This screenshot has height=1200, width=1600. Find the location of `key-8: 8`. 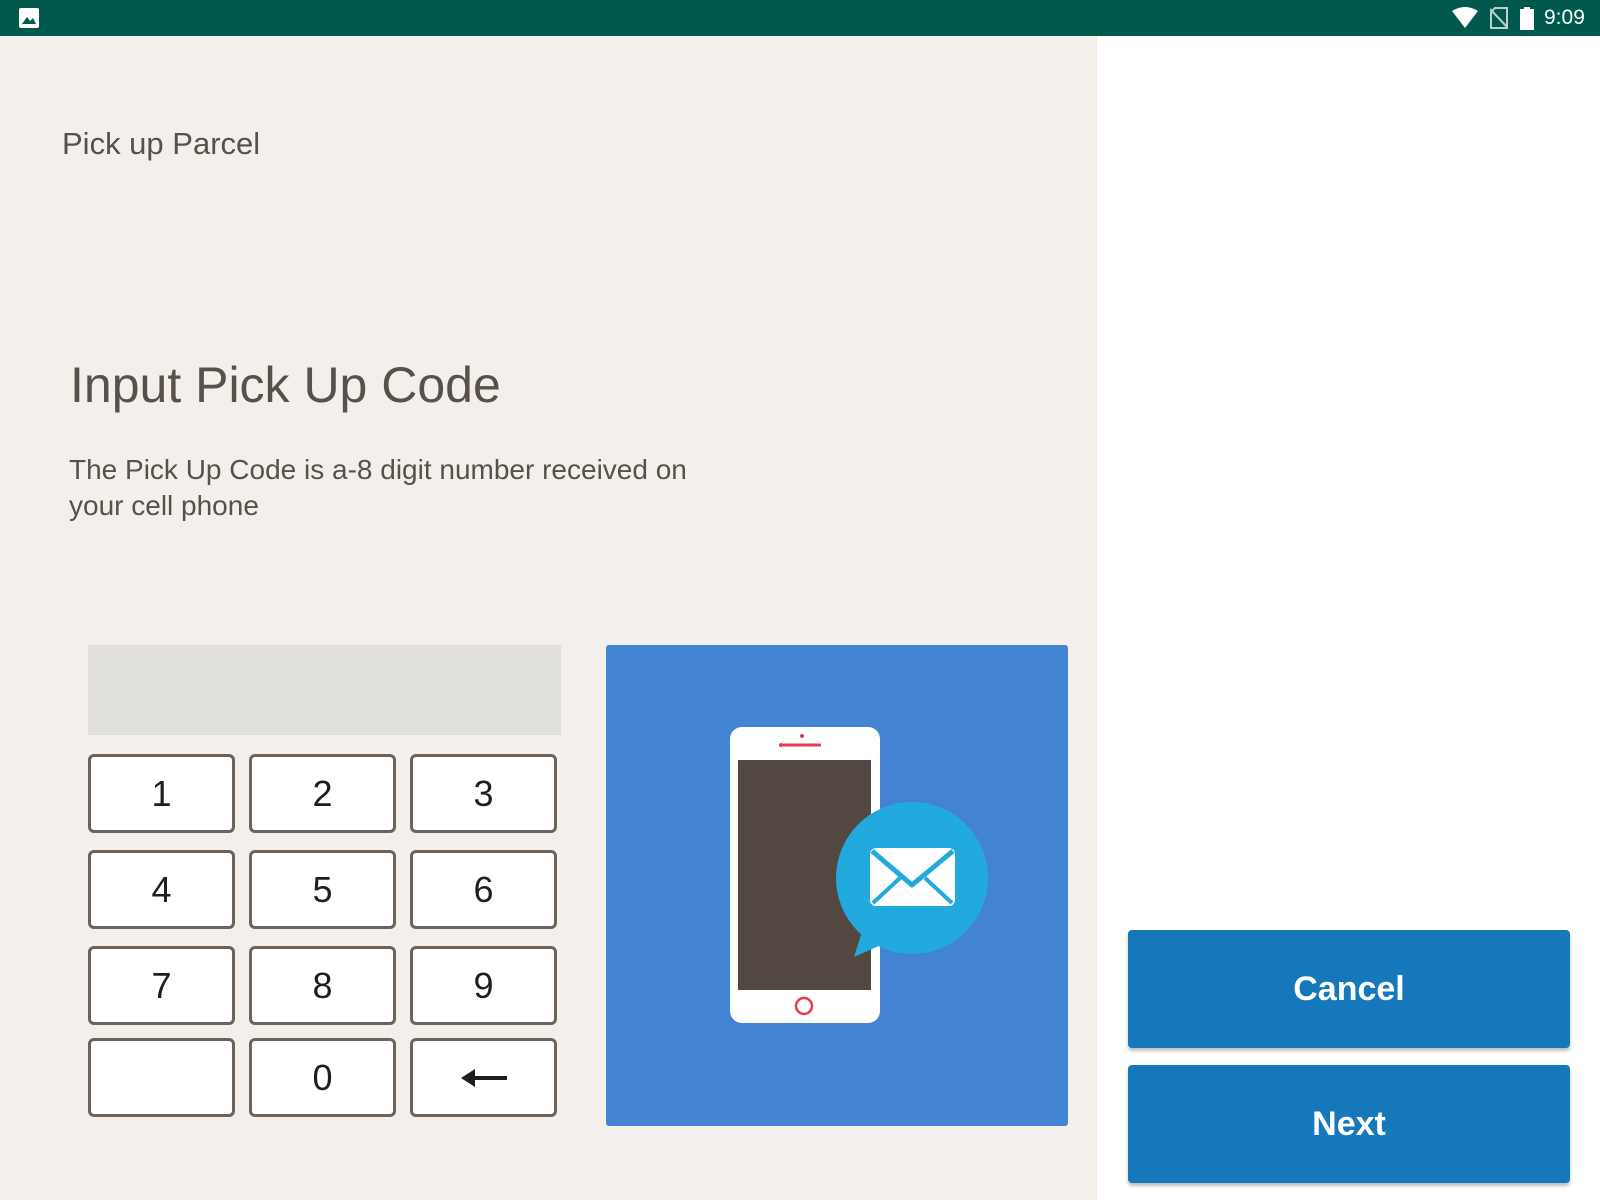

key-8: 8 is located at coordinates (322, 985).